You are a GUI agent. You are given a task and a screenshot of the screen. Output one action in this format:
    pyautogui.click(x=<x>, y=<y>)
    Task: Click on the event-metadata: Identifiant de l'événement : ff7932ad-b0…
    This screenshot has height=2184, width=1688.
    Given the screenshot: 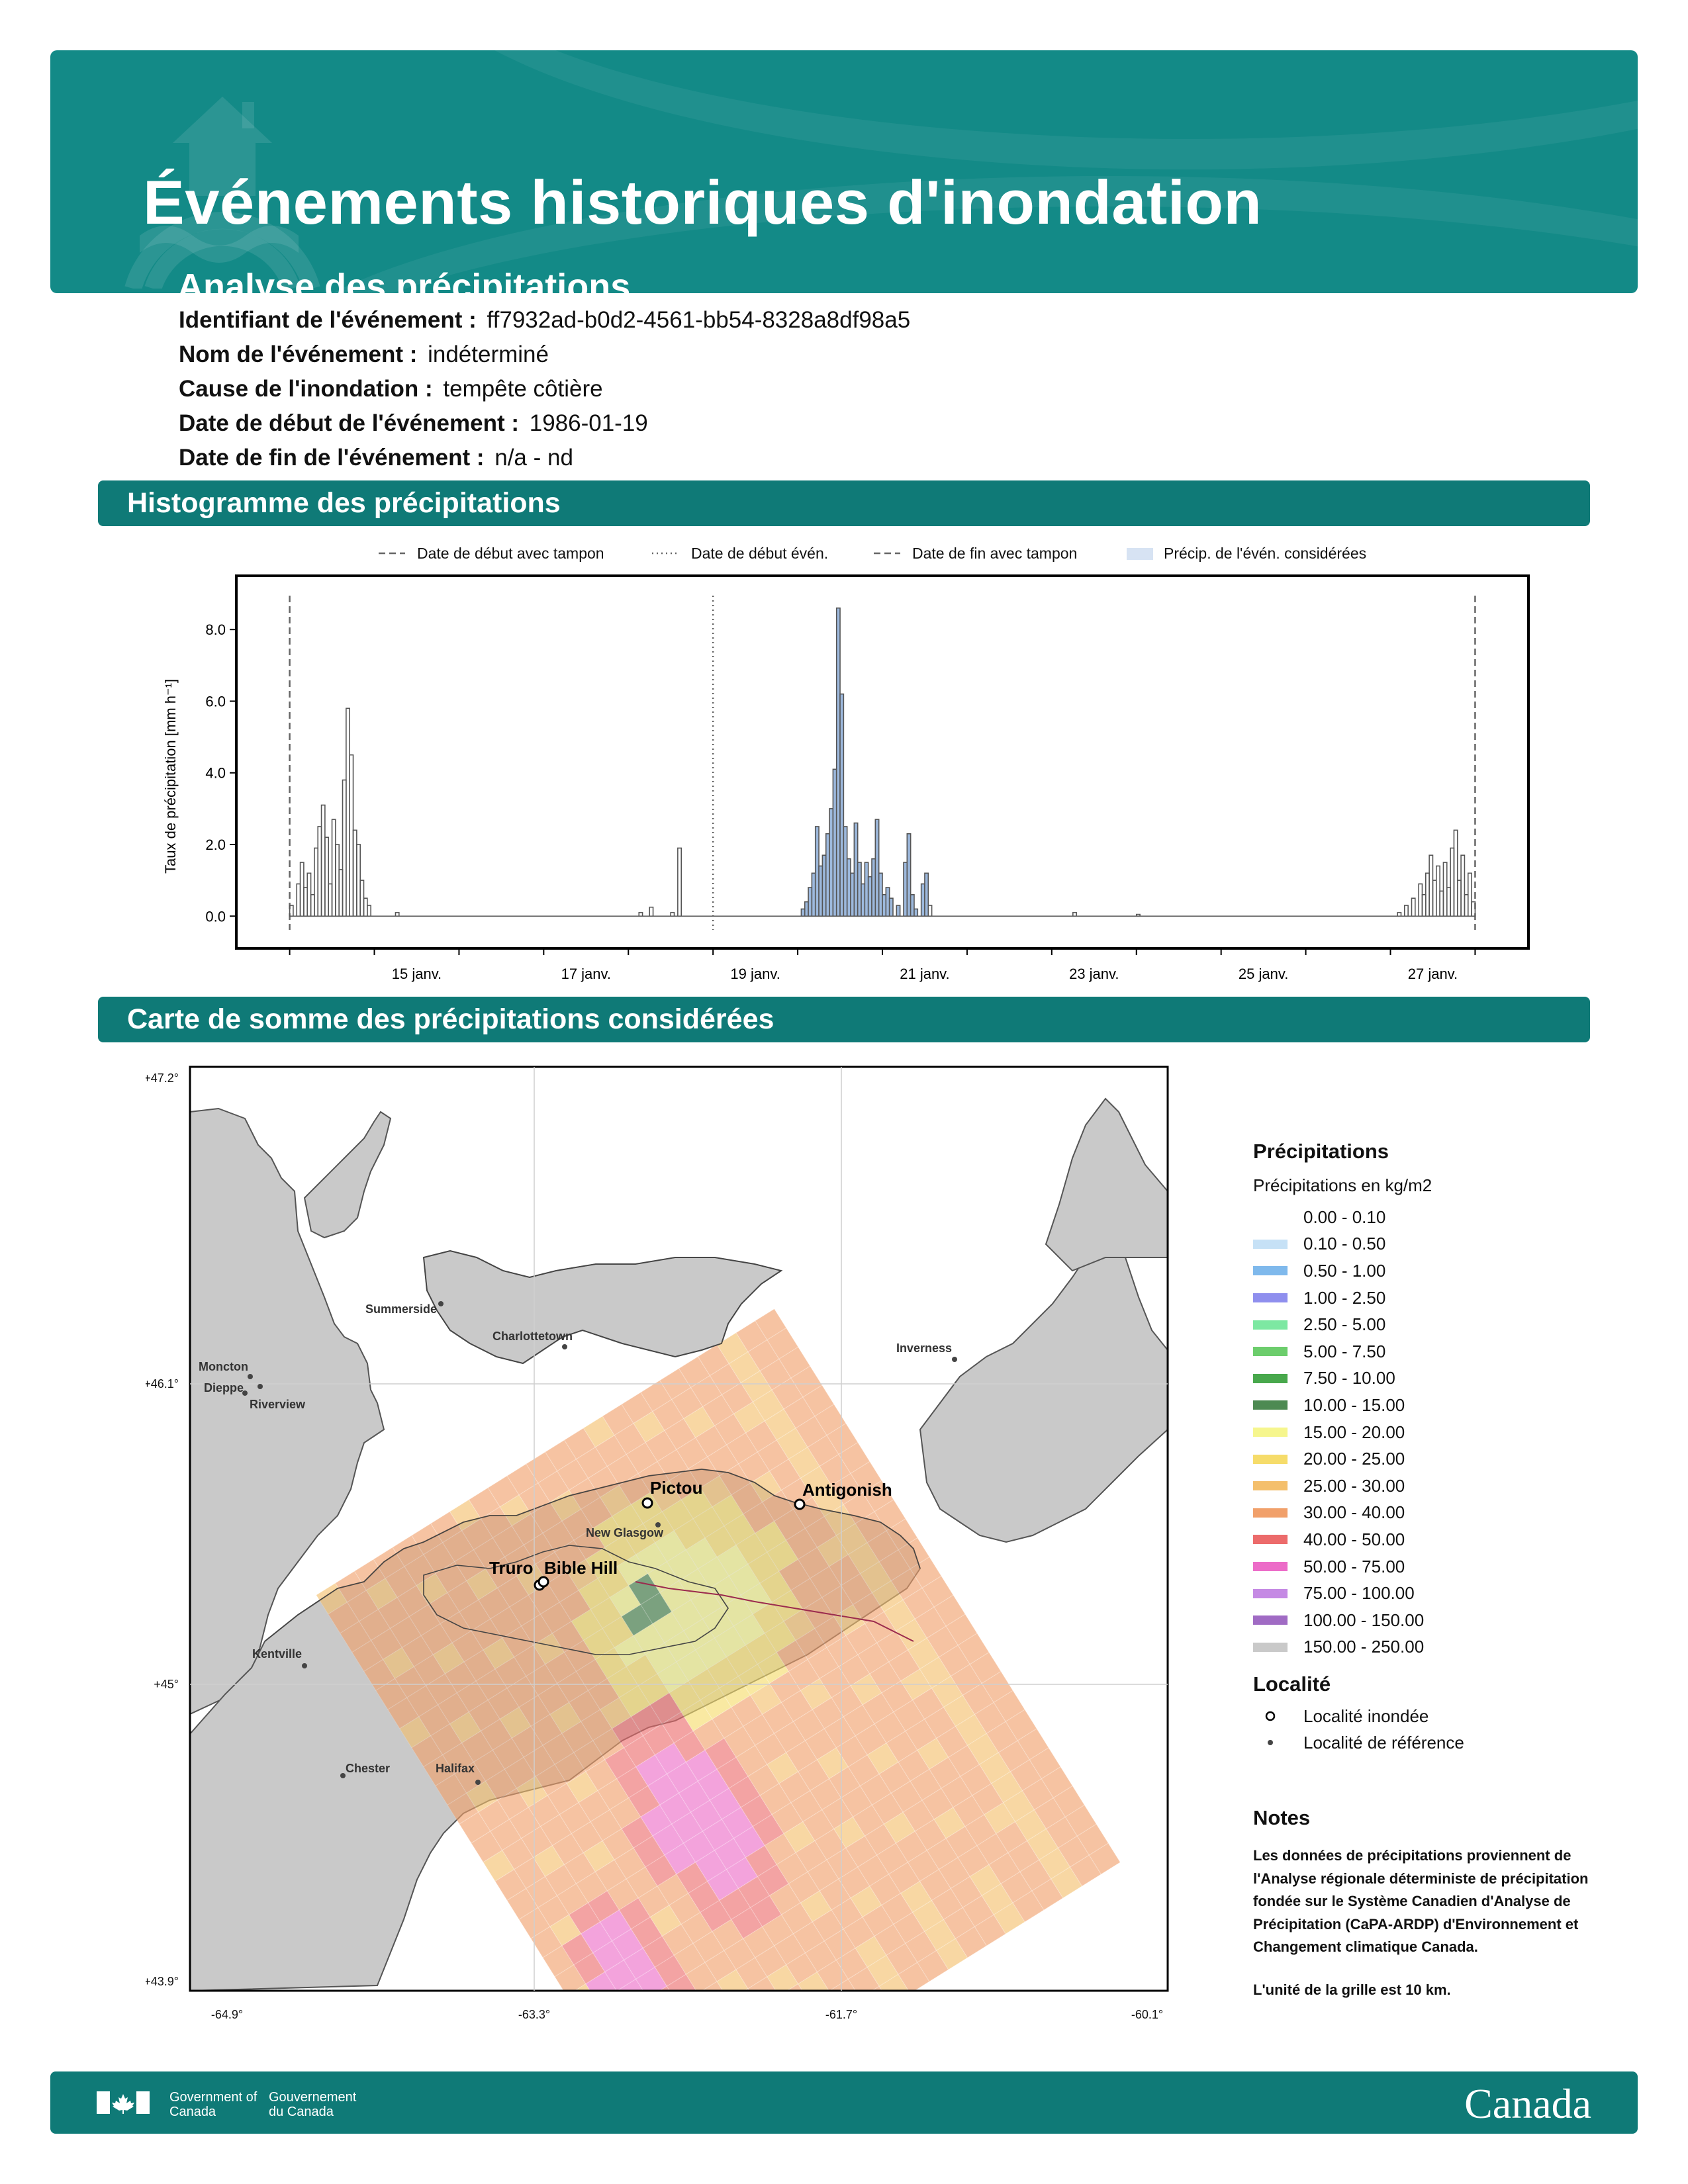 What is the action you would take?
    pyautogui.click(x=544, y=389)
    